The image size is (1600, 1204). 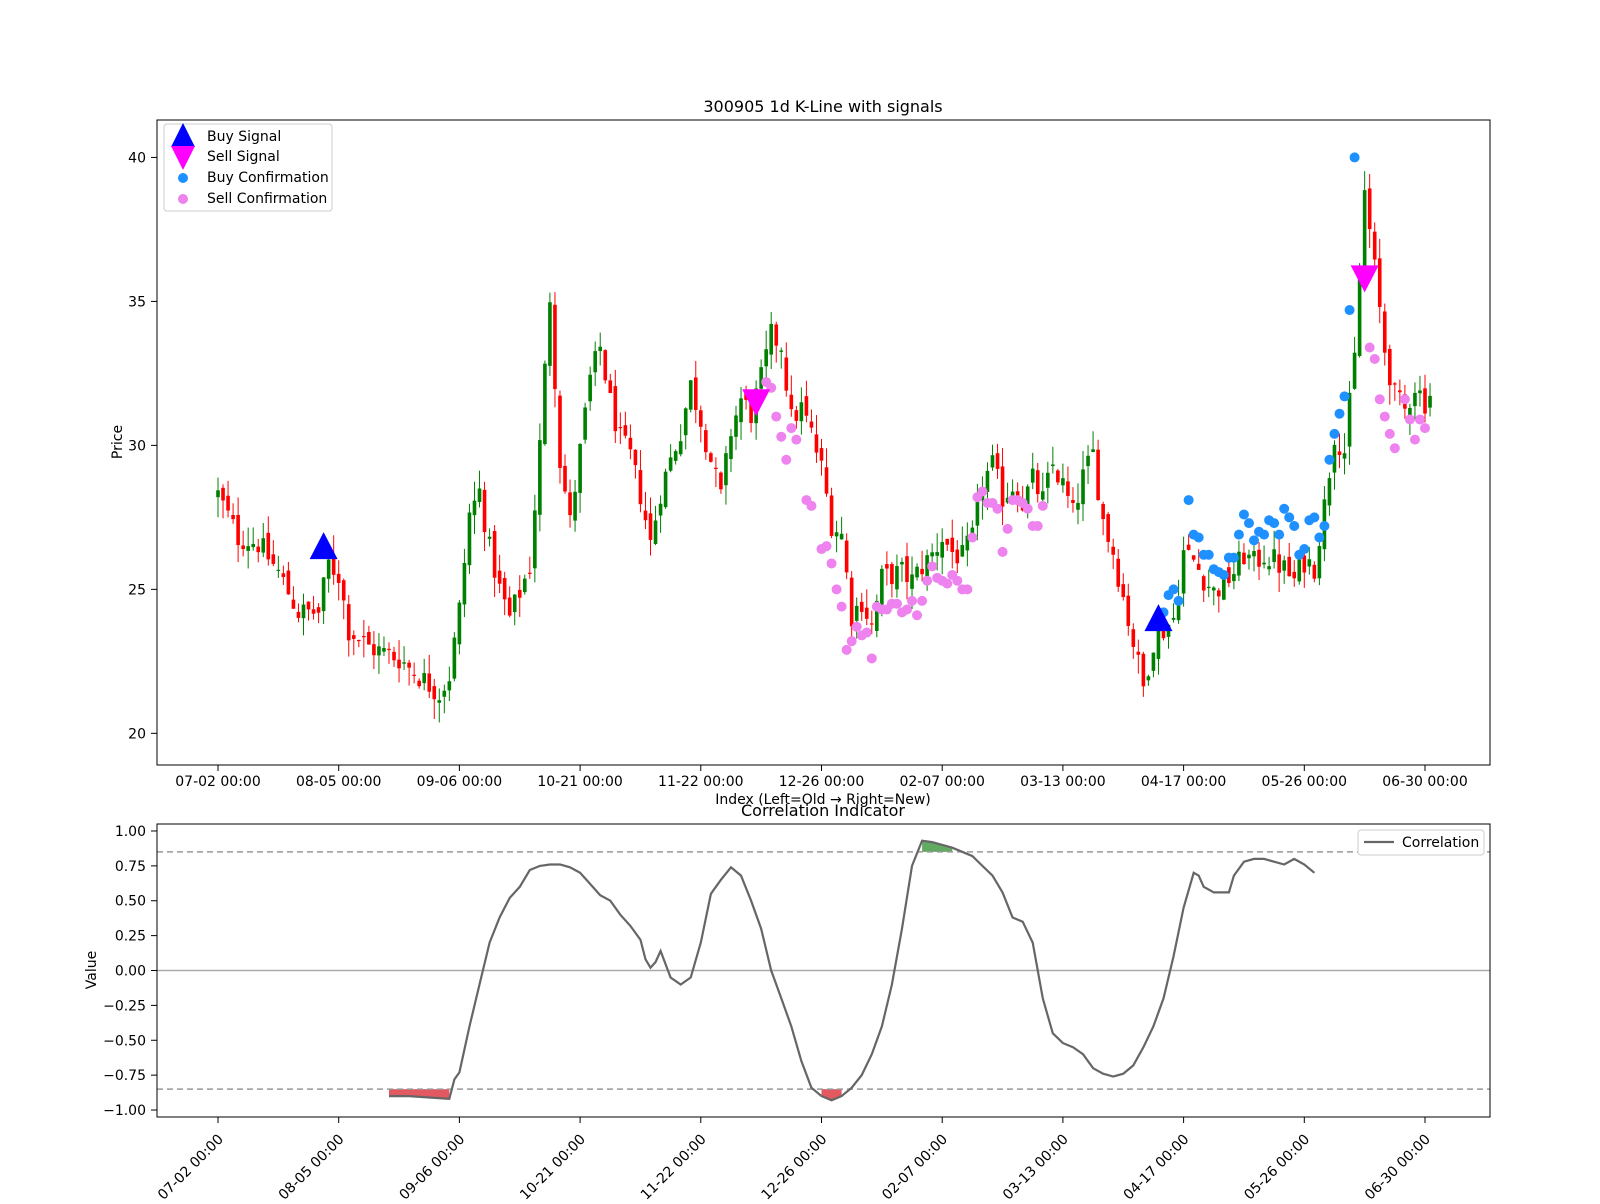 What do you see at coordinates (579, 782) in the screenshot?
I see `kline-x-tick-label: 10-21 00:00` at bounding box center [579, 782].